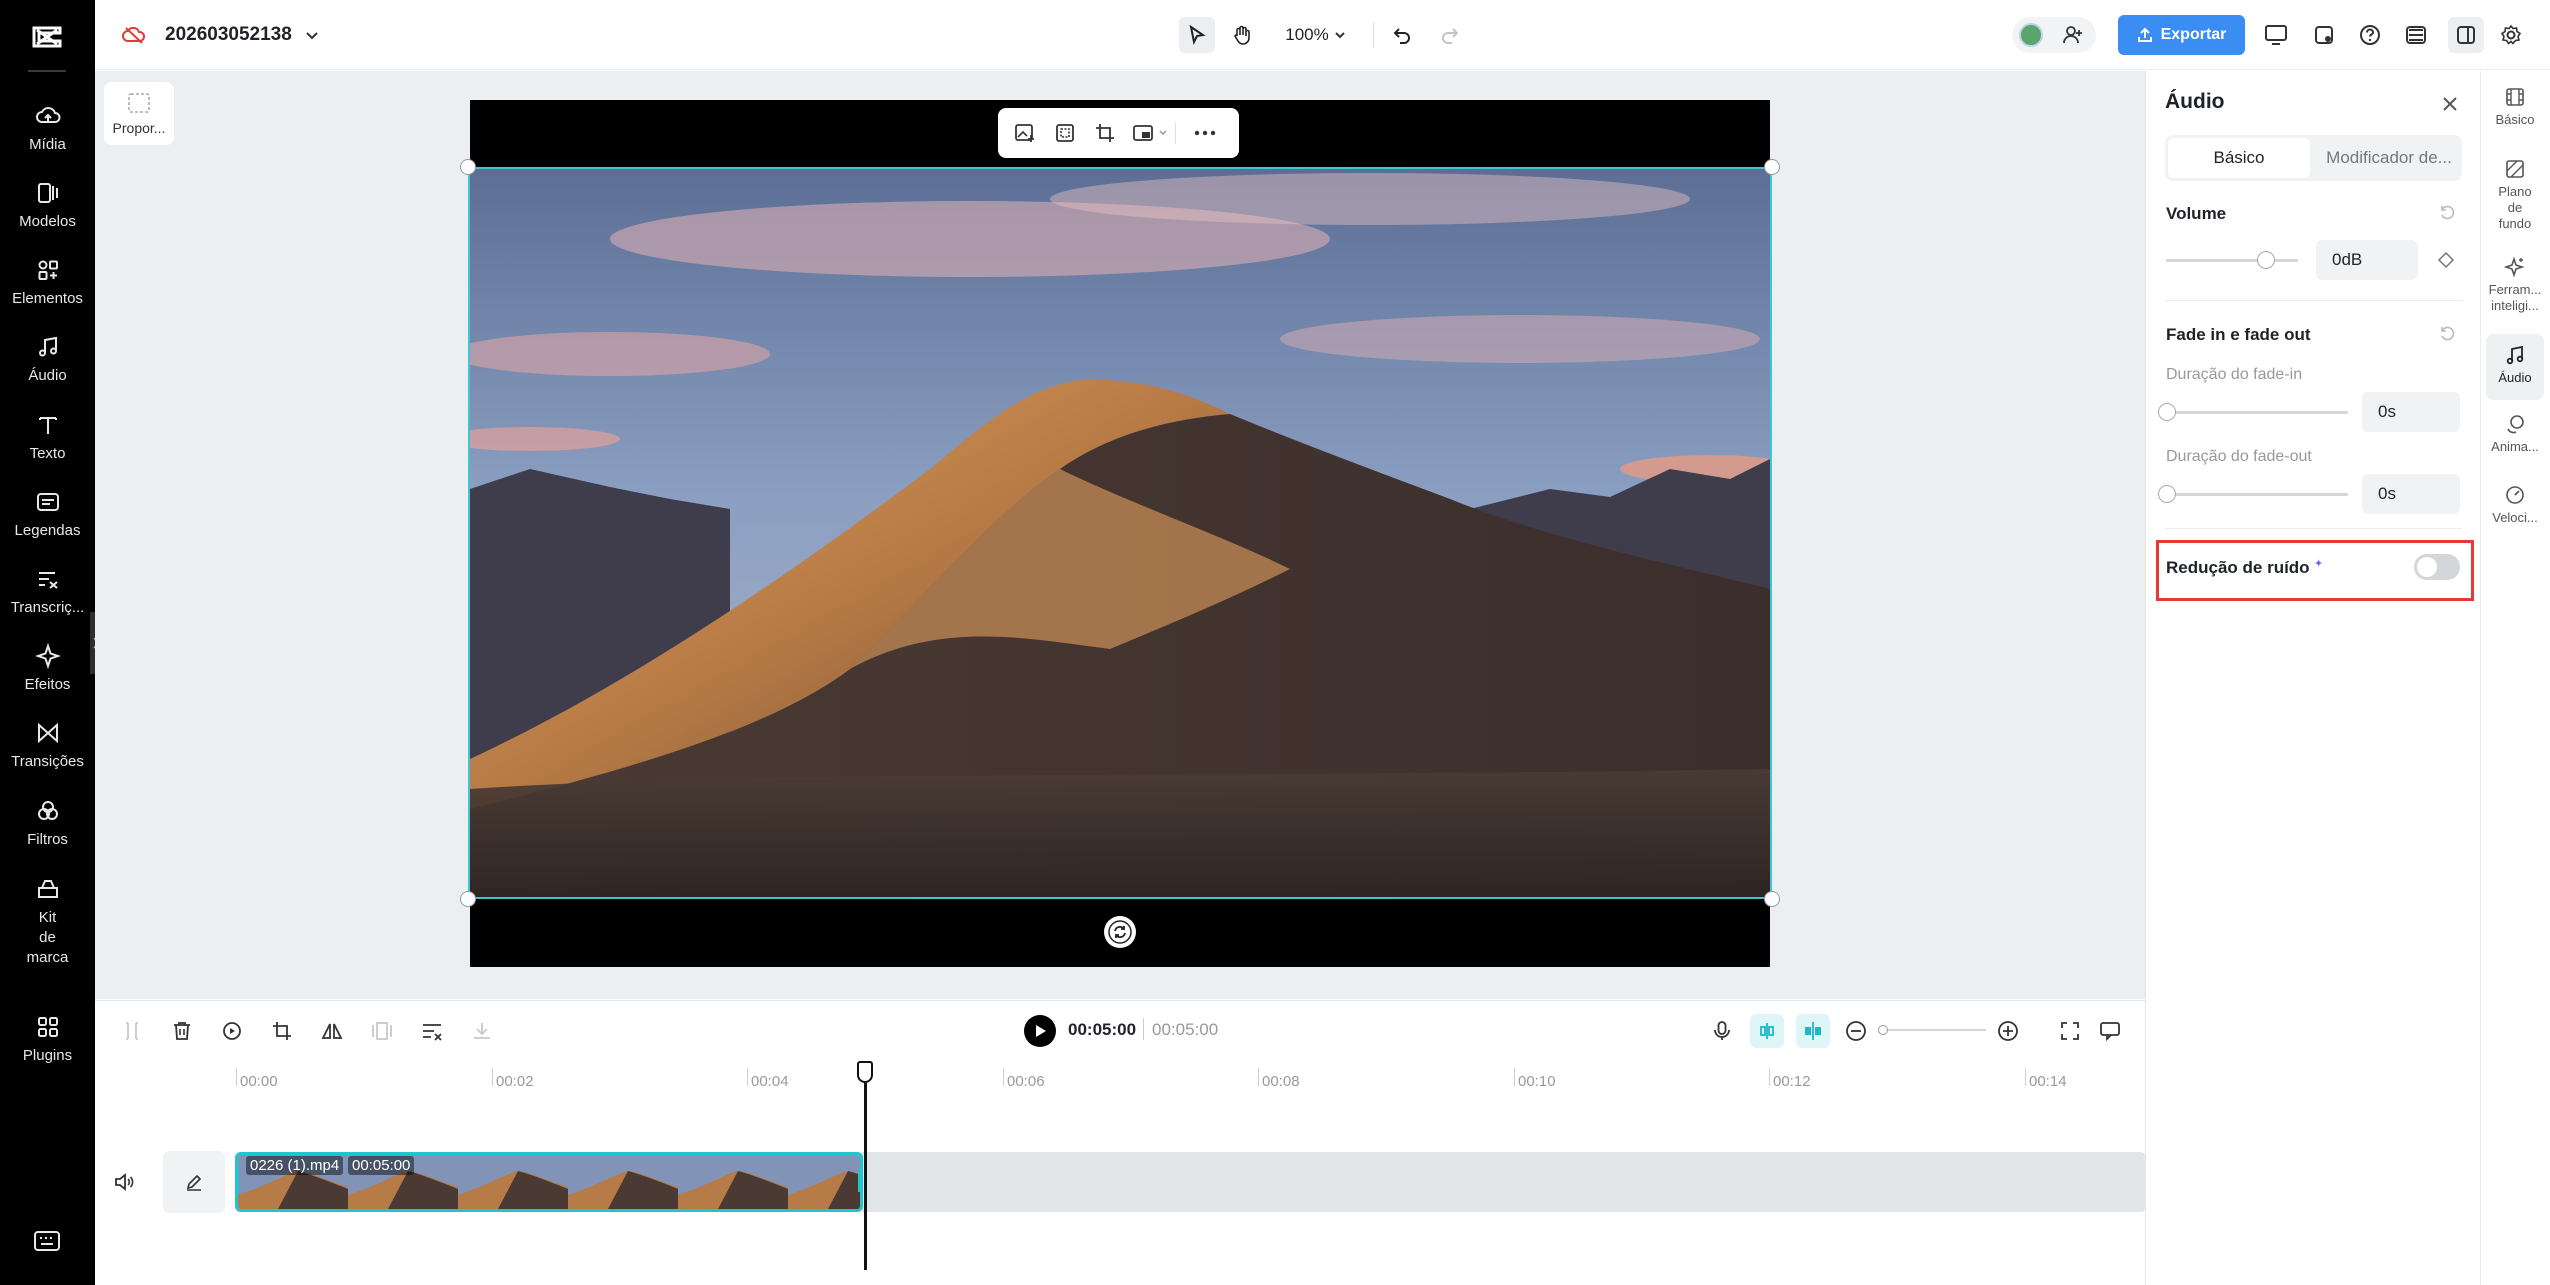 The image size is (2550, 1285). Describe the element at coordinates (2008, 1031) in the screenshot. I see `zoom-in-icon` at that location.